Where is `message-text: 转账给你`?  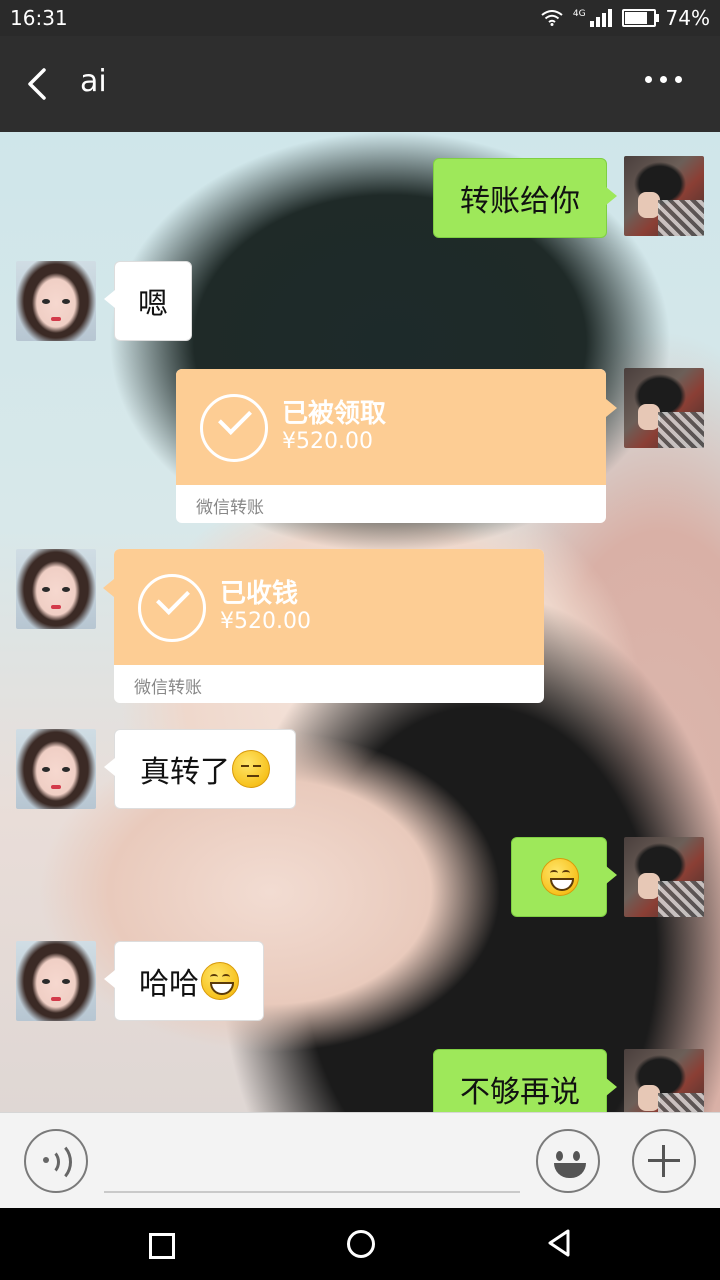 message-text: 转账给你 is located at coordinates (520, 201).